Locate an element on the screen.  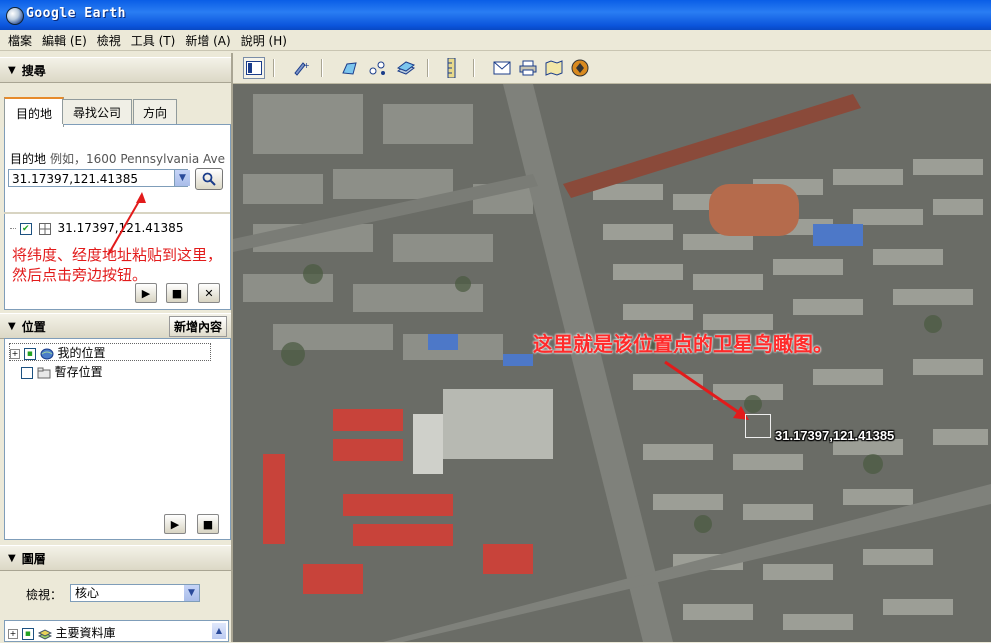
places-panel-header: ▼ 位置 新增內容 is located at coordinates (115, 326).